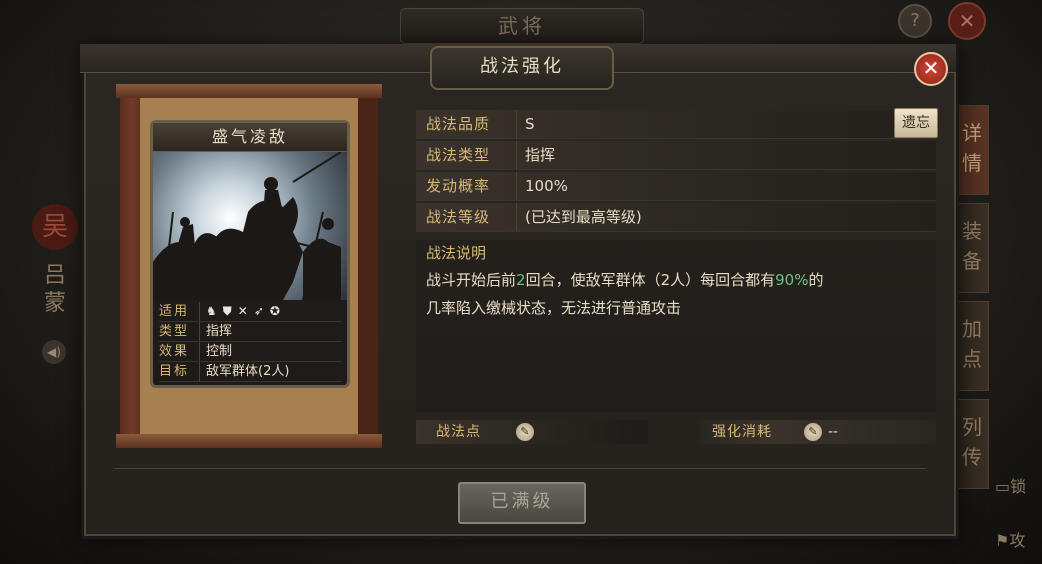  I want to click on forget-button: 遗忘, so click(916, 123).